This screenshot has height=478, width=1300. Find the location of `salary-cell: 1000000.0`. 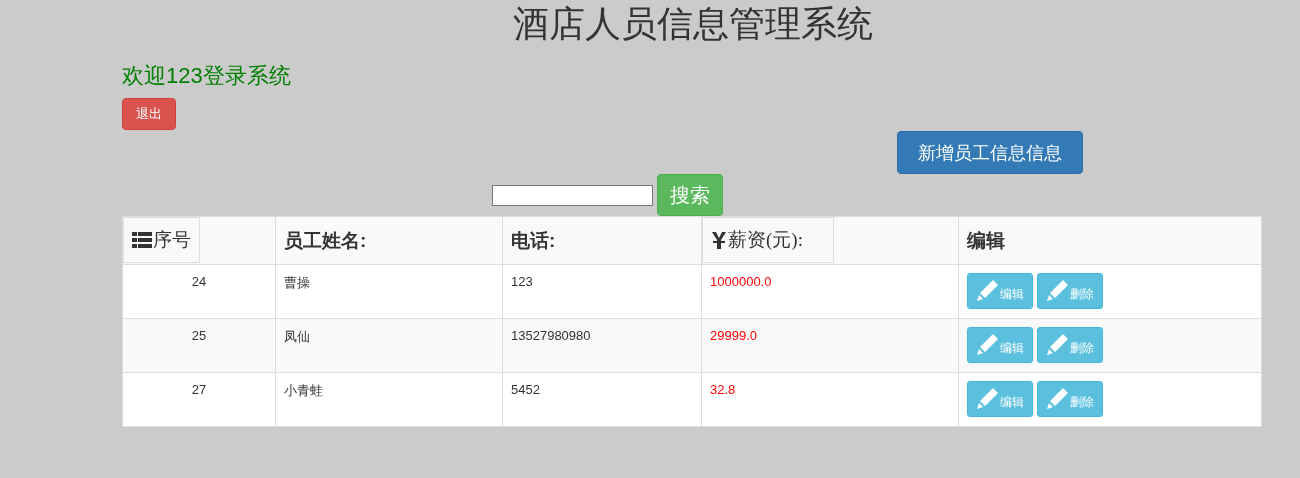

salary-cell: 1000000.0 is located at coordinates (741, 281).